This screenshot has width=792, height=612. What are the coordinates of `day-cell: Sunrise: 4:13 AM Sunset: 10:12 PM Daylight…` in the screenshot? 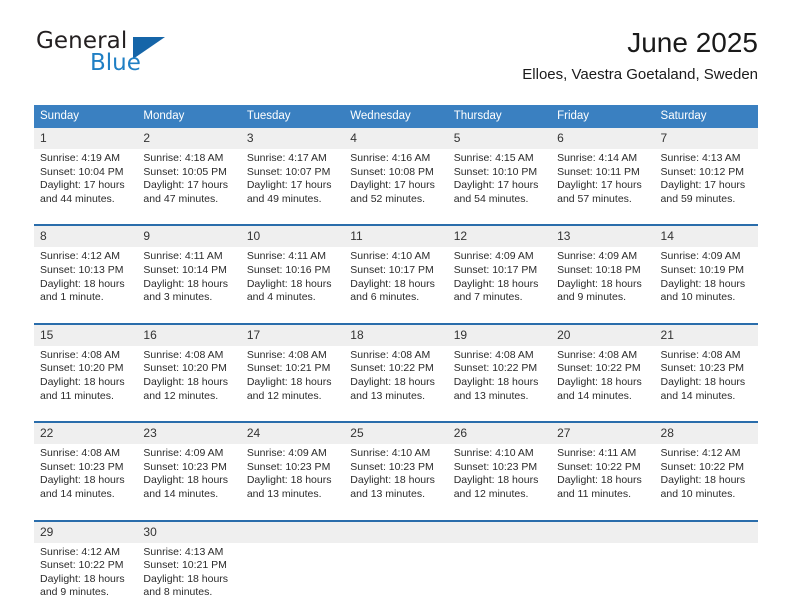 It's located at (706, 179).